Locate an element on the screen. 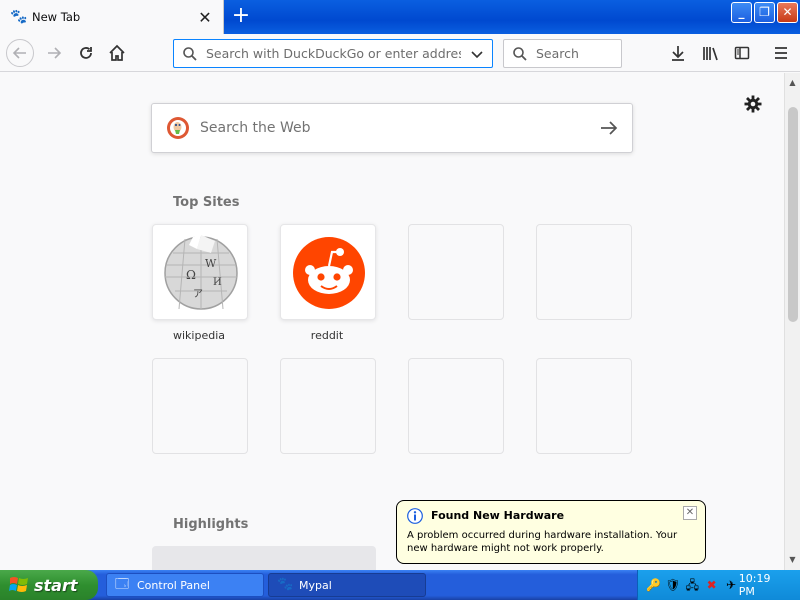  balloon-close-icon: ✕ is located at coordinates (690, 513).